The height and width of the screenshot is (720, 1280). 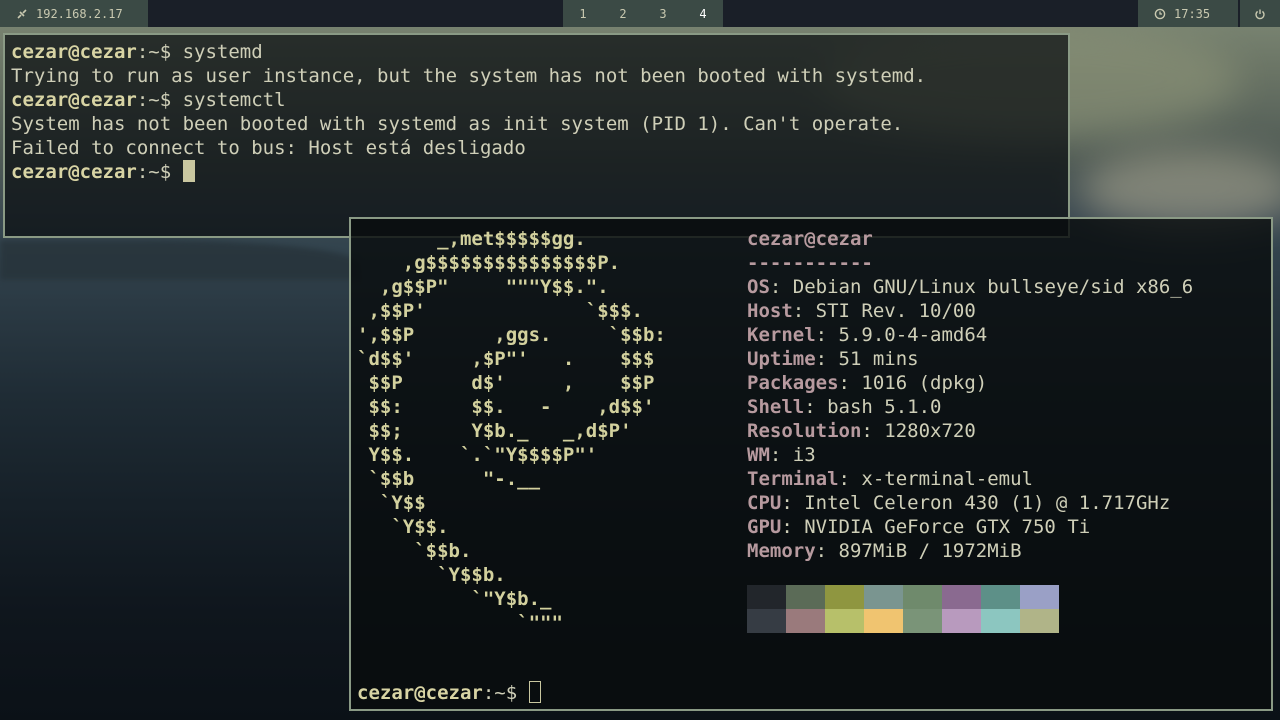 What do you see at coordinates (810, 239) in the screenshot?
I see `info-title: cezar@cezar` at bounding box center [810, 239].